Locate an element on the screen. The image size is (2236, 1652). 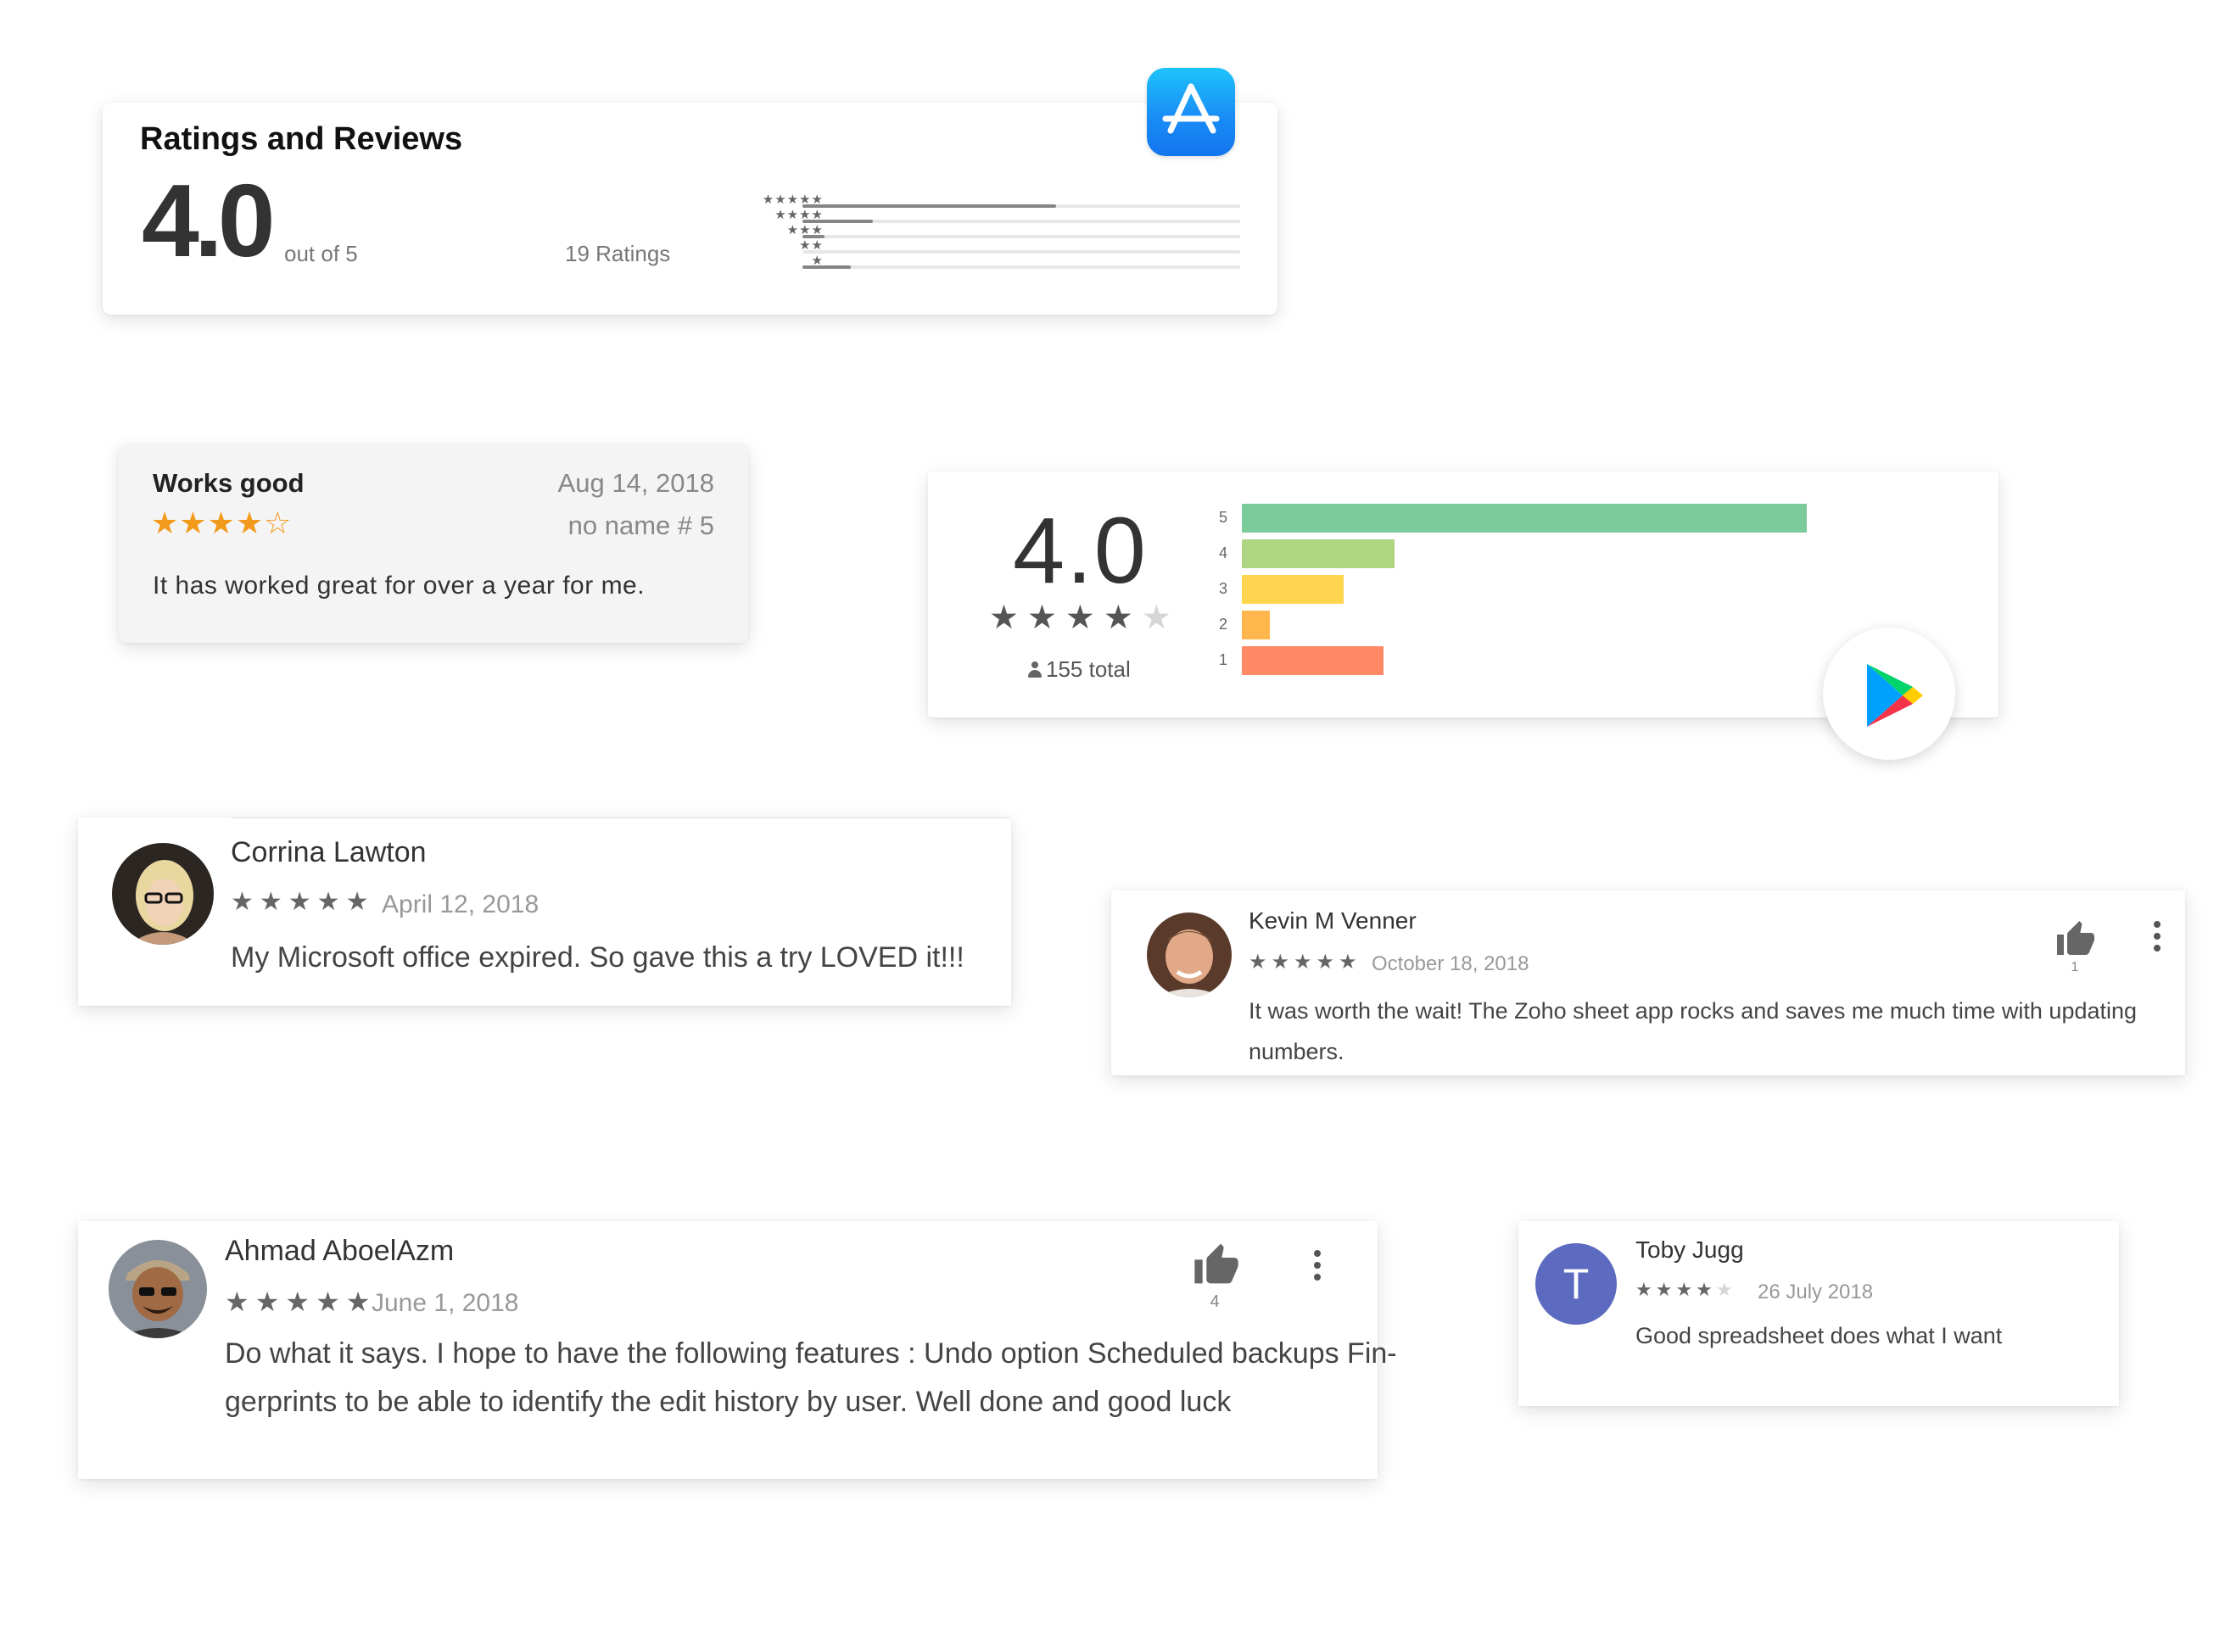
avatar: T is located at coordinates (1576, 1284).